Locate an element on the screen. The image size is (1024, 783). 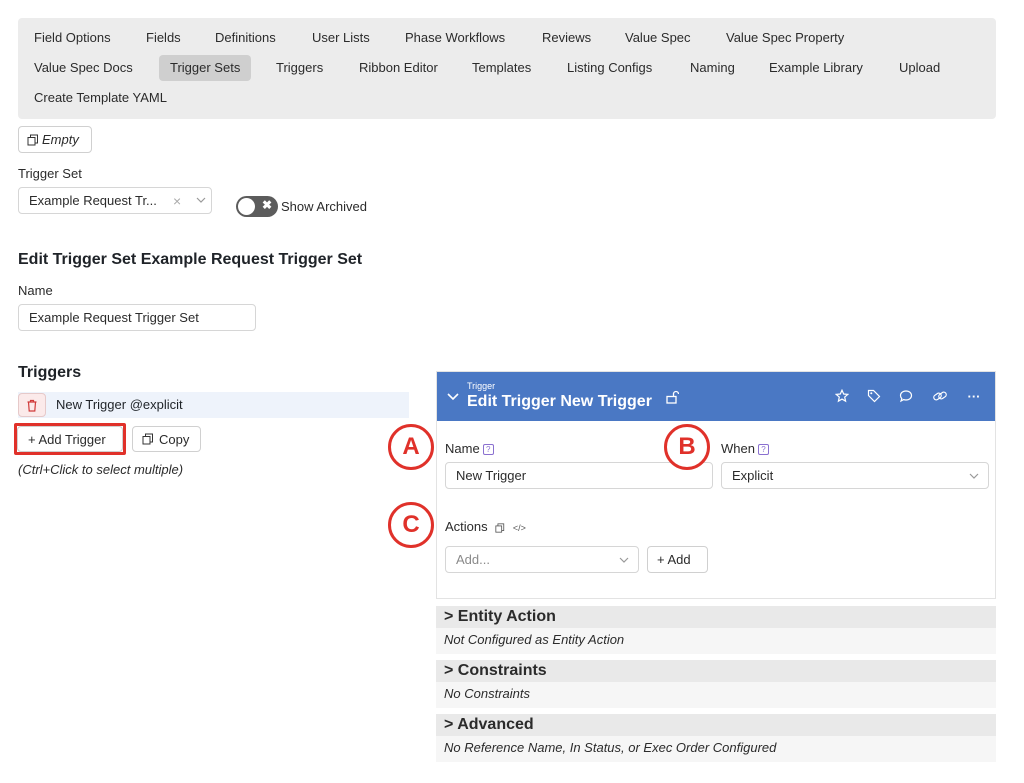
constraints-section: > Constraints No Constraints is located at coordinates (716, 684).